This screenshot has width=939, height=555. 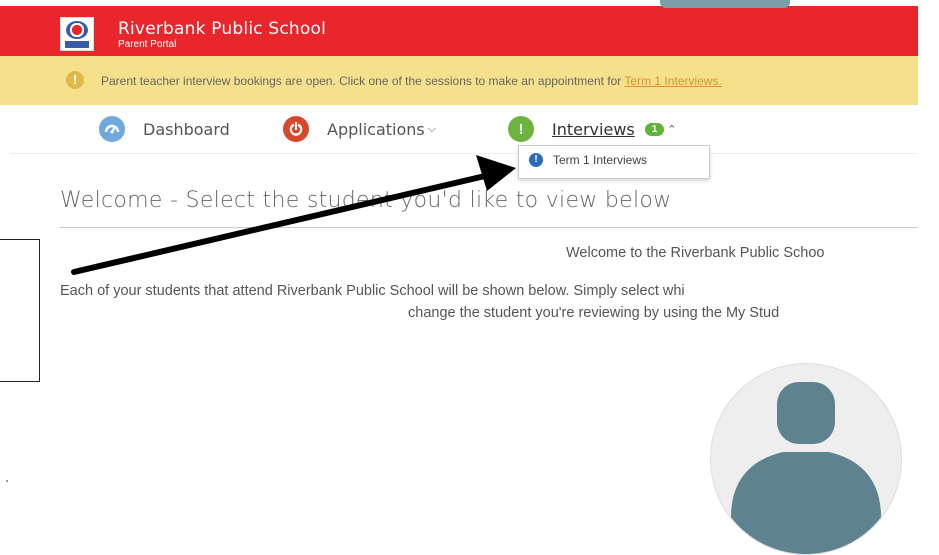 I want to click on nav-interviews-label: Interviews, so click(x=593, y=129).